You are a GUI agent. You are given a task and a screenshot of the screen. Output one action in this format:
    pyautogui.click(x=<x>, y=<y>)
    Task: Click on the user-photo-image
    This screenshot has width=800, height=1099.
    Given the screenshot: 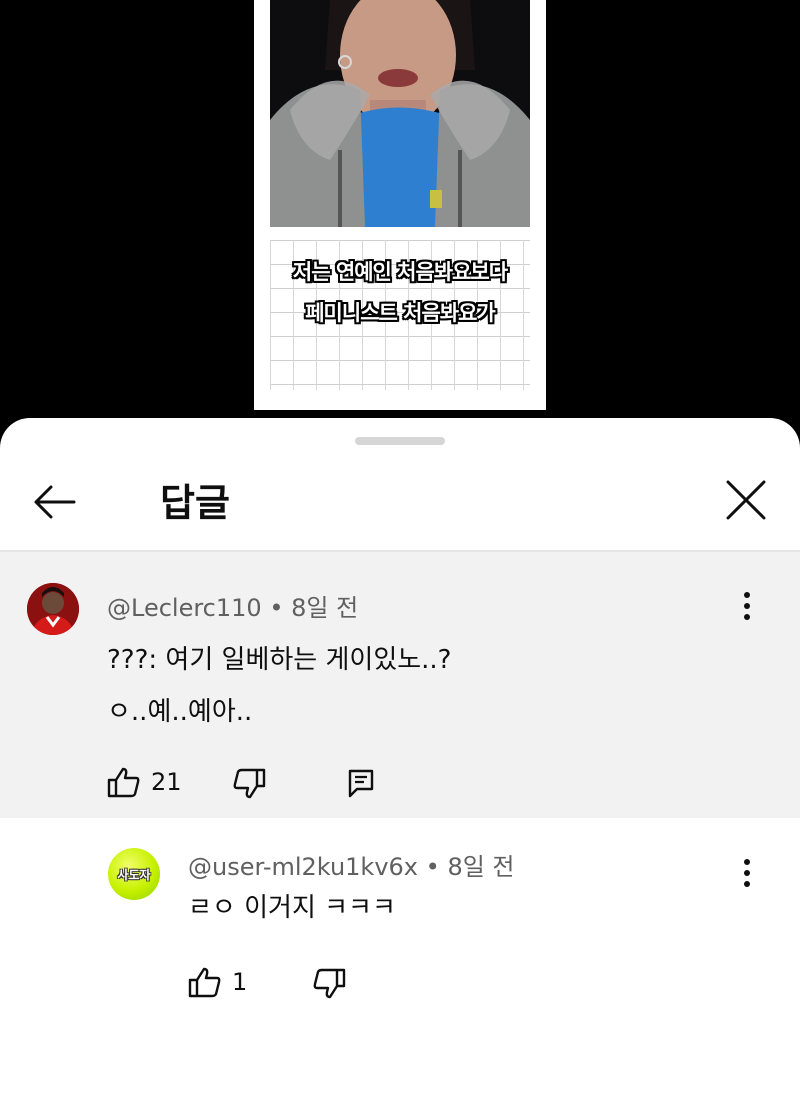 What is the action you would take?
    pyautogui.click(x=53, y=609)
    